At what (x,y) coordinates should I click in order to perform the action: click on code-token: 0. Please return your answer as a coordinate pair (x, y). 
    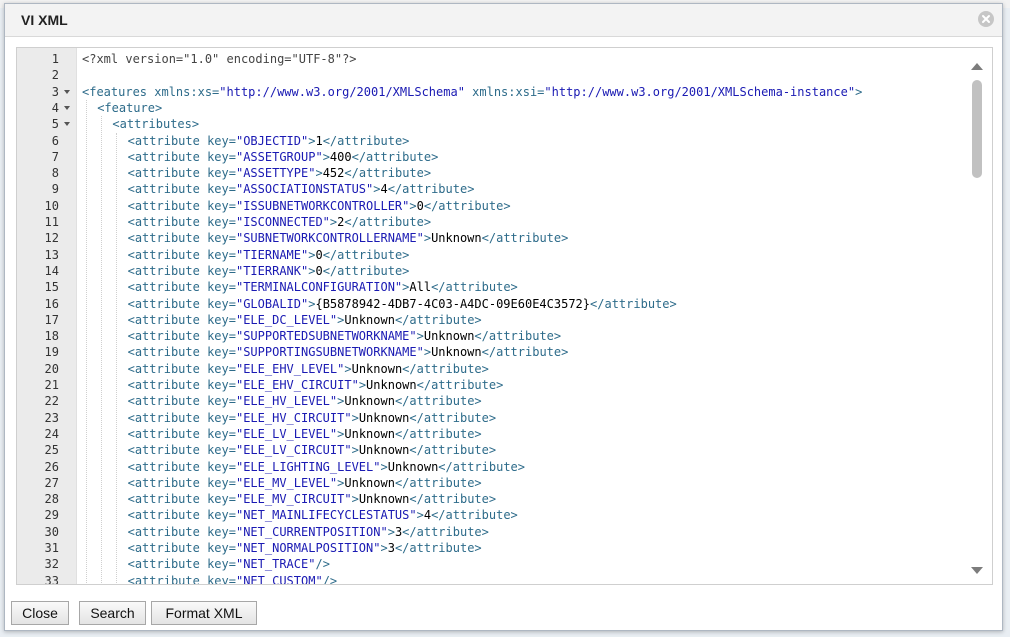
    Looking at the image, I should click on (319, 254).